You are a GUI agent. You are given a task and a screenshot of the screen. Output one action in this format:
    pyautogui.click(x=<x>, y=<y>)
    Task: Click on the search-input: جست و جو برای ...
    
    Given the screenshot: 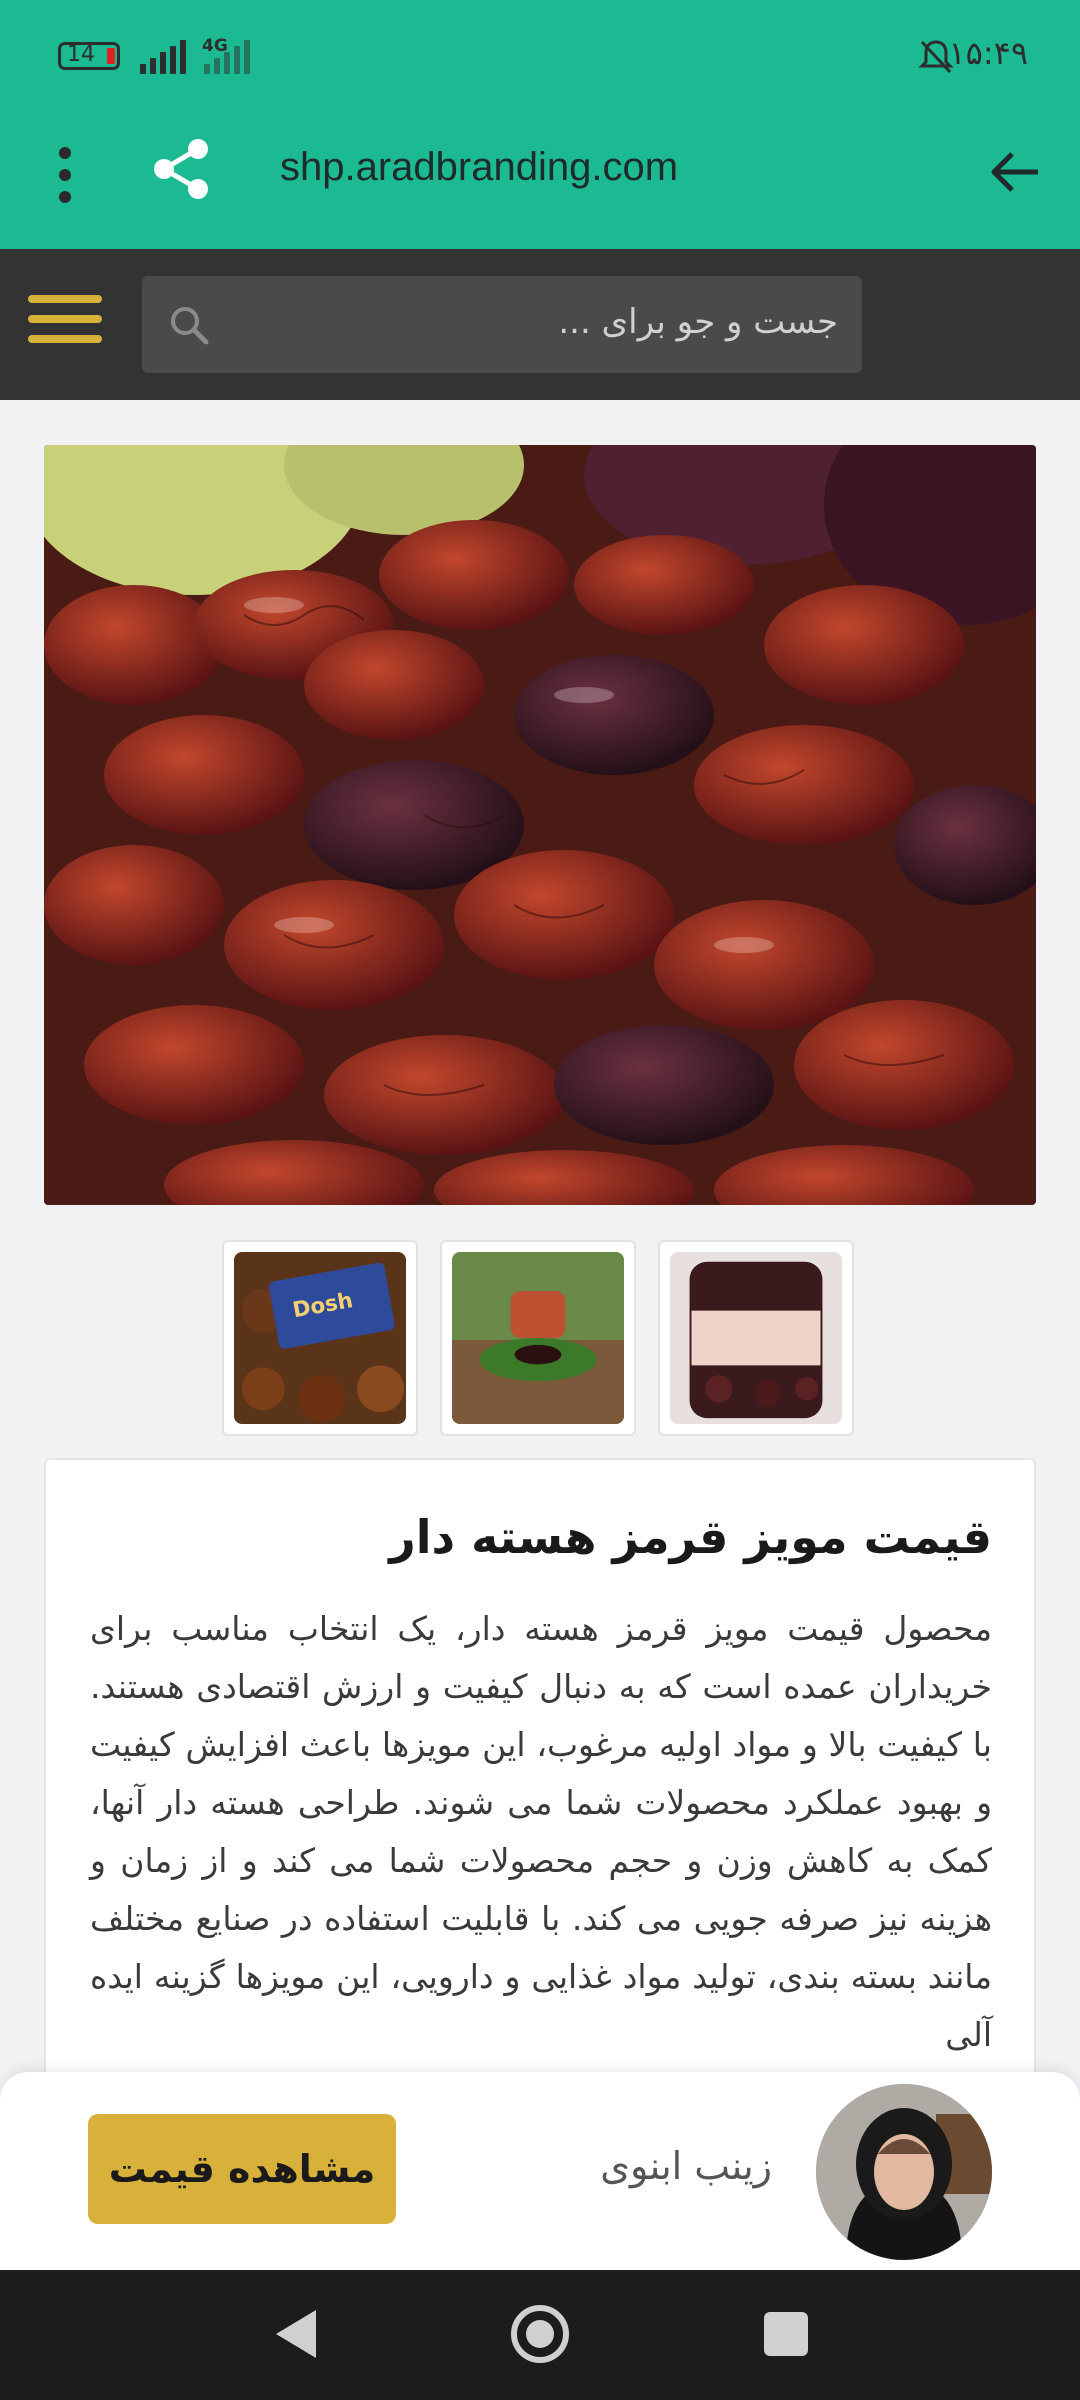 What is the action you would take?
    pyautogui.click(x=502, y=324)
    